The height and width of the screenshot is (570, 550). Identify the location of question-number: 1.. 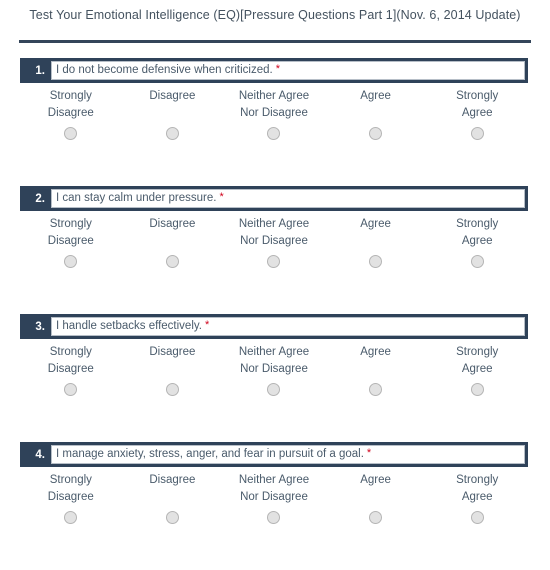
(40, 70).